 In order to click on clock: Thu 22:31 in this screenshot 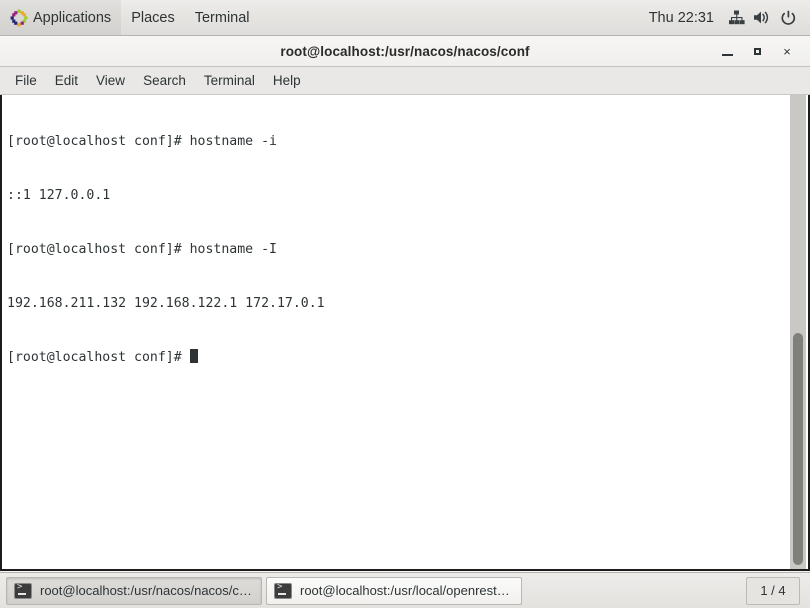, I will do `click(681, 18)`.